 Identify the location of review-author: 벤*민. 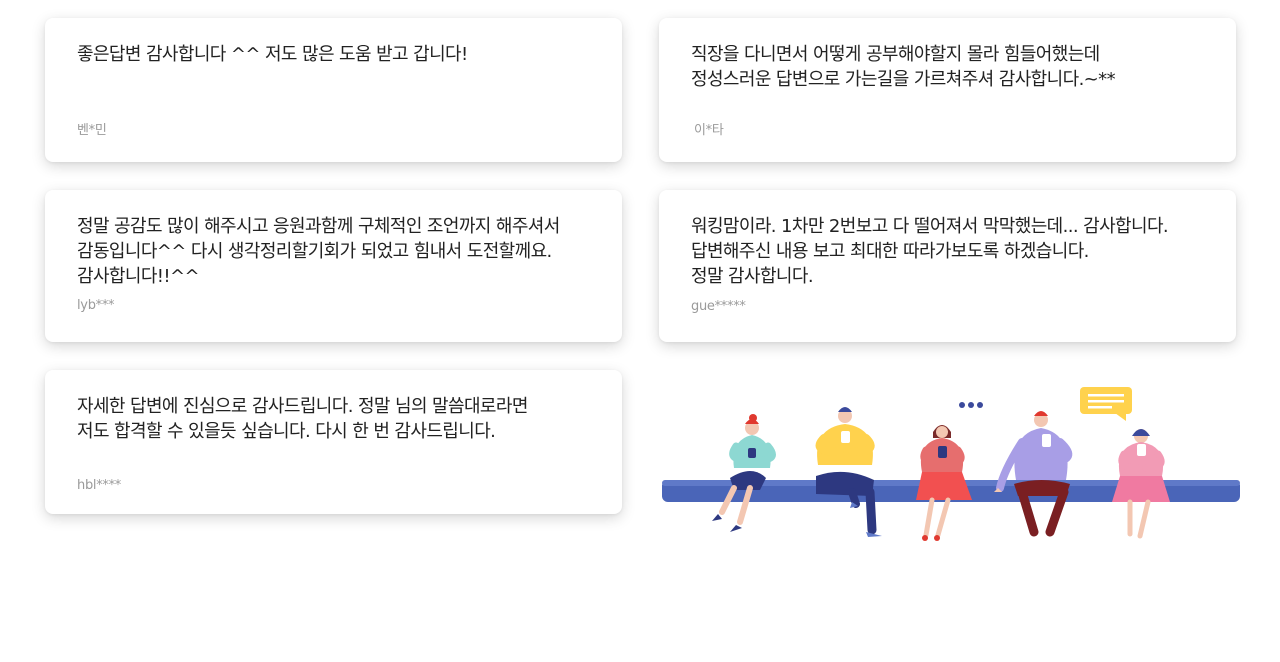
(92, 130).